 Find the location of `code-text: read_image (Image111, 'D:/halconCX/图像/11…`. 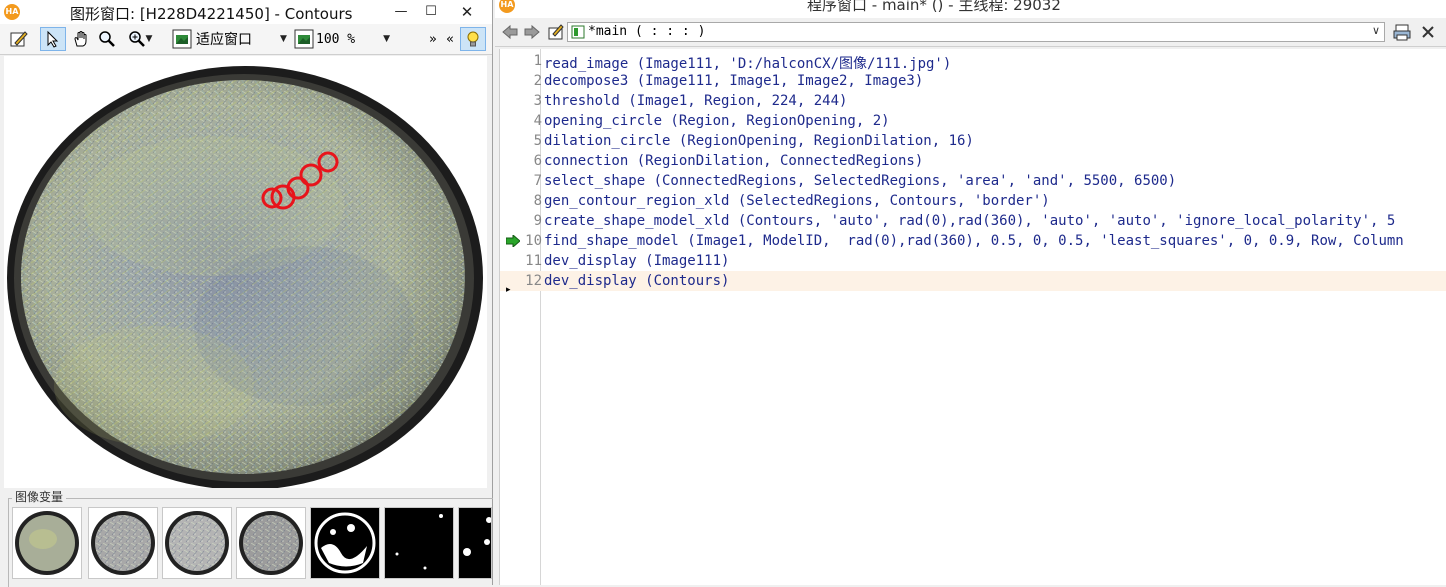

code-text: read_image (Image111, 'D:/halconCX/图像/11… is located at coordinates (748, 64).